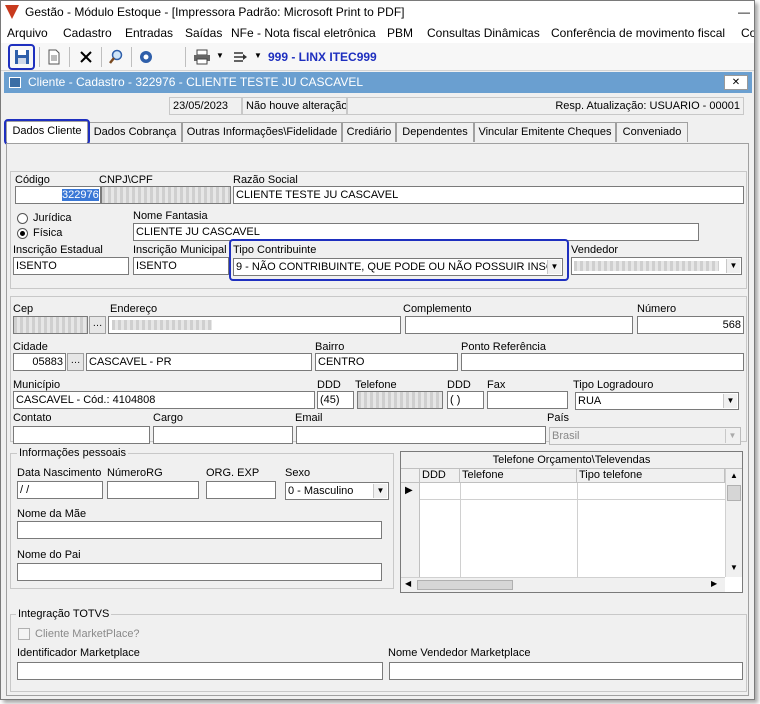 This screenshot has height=704, width=760. What do you see at coordinates (199, 530) in the screenshot?
I see `mae-field` at bounding box center [199, 530].